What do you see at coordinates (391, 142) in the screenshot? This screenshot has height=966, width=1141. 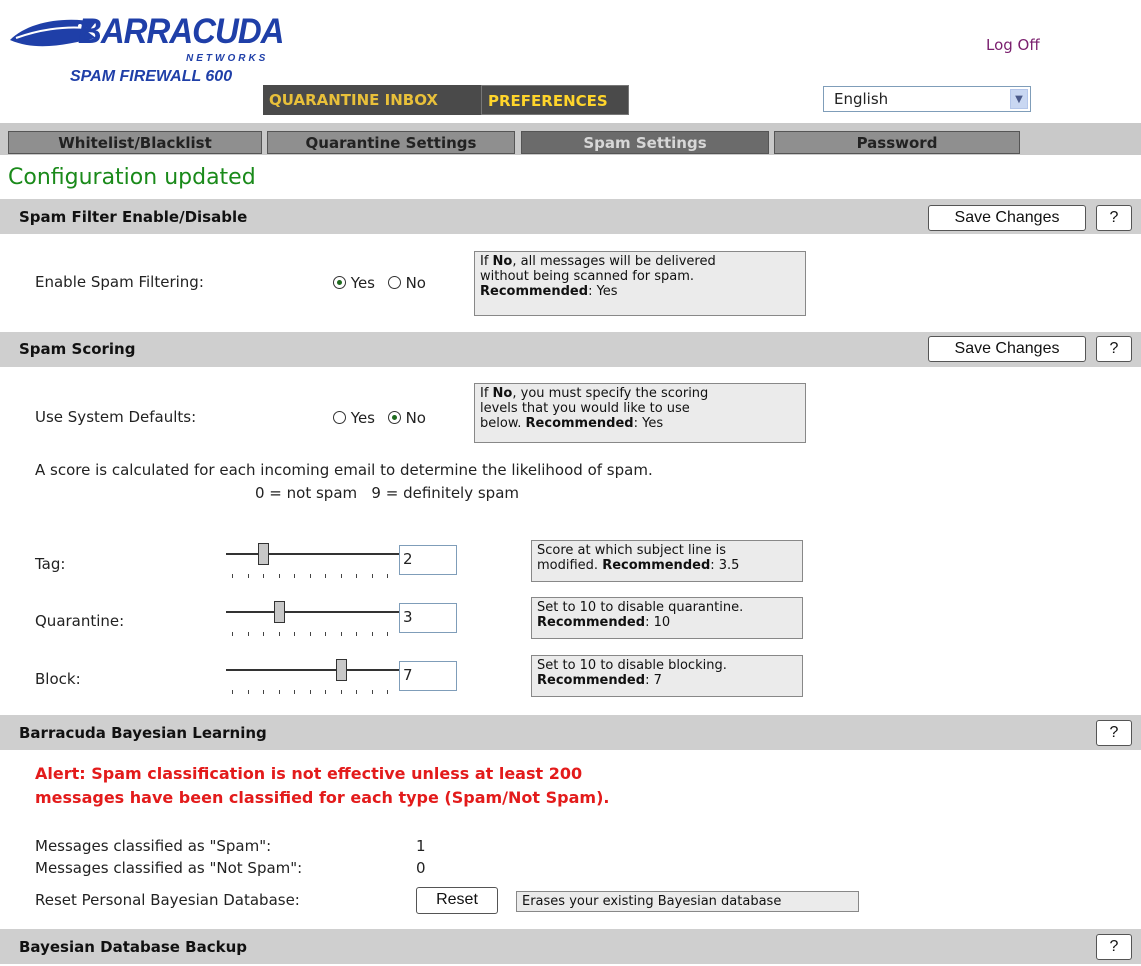 I see `subtab-quarantine-settings: Quarantine Settings` at bounding box center [391, 142].